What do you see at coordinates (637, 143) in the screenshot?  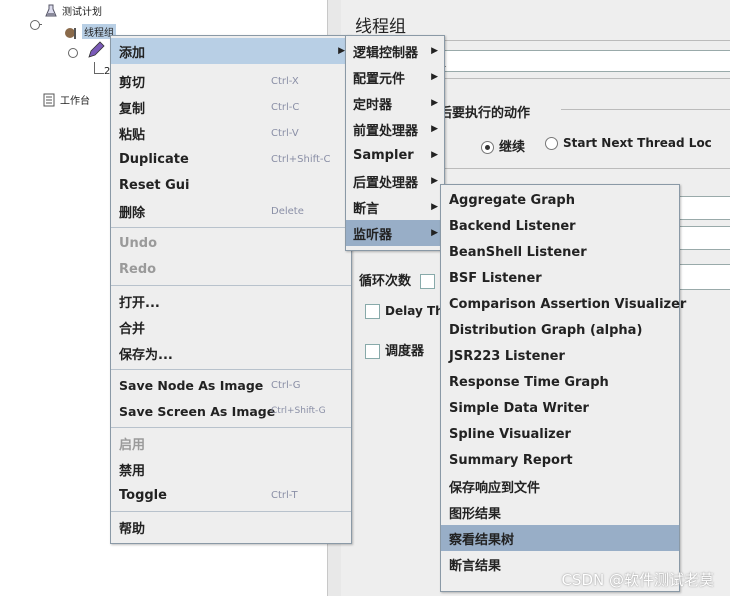 I see `start-next-label: Start Next Thread Loc` at bounding box center [637, 143].